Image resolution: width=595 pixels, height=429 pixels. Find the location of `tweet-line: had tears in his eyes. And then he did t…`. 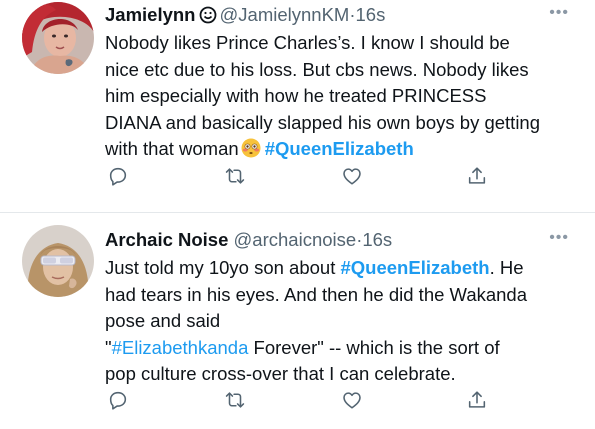

tweet-line: had tears in his eyes. And then he did t… is located at coordinates (316, 294).